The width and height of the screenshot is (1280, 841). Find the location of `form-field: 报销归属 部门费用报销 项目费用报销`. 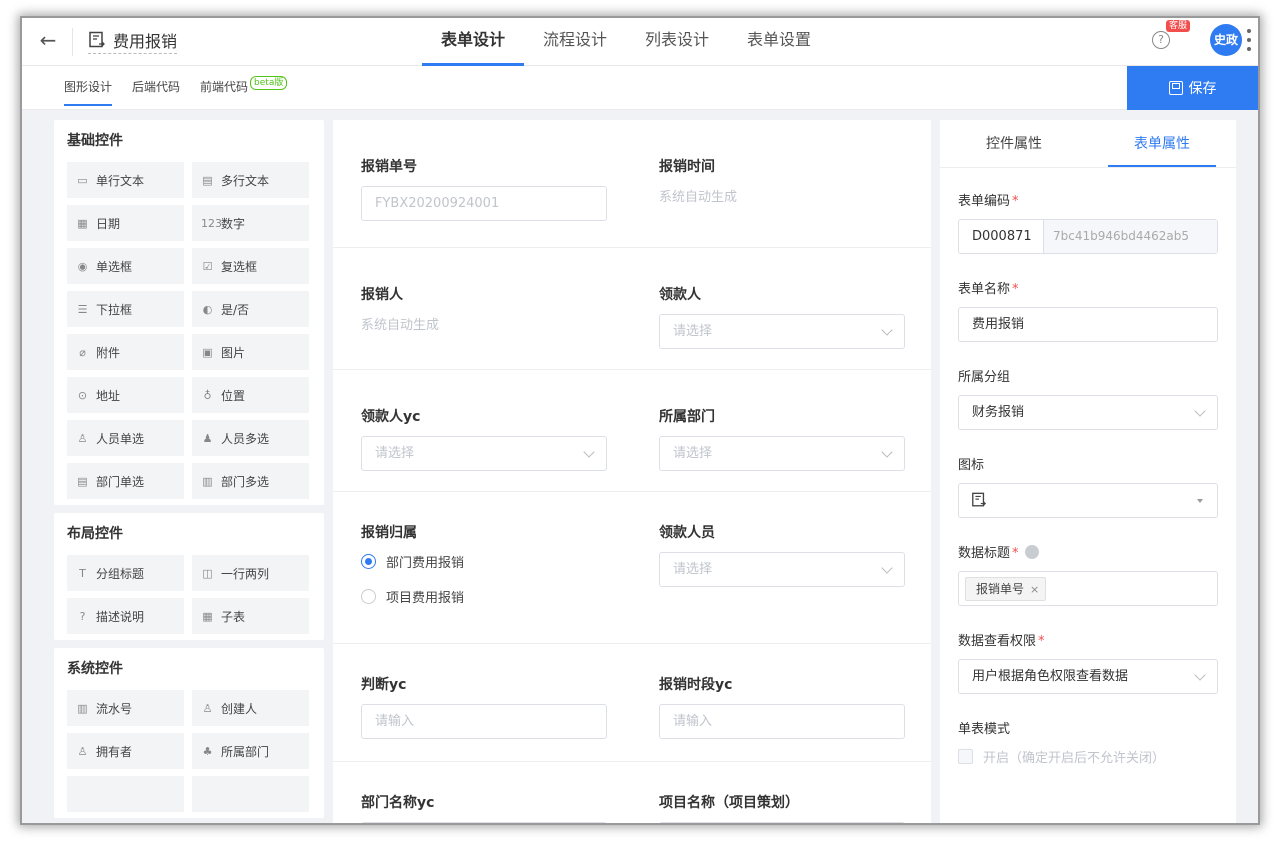

form-field: 报销归属 部门费用报销 项目费用报销 is located at coordinates (412, 572).